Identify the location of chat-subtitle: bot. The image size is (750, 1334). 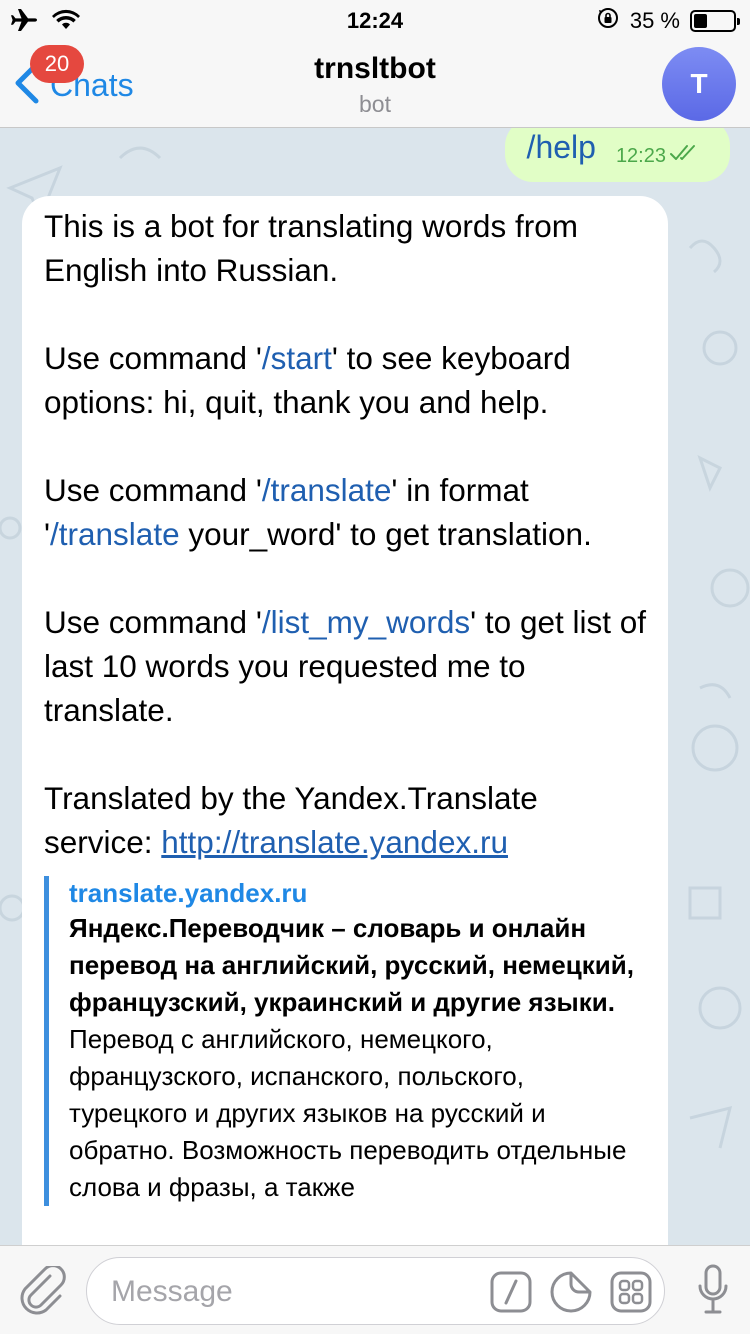
(375, 104).